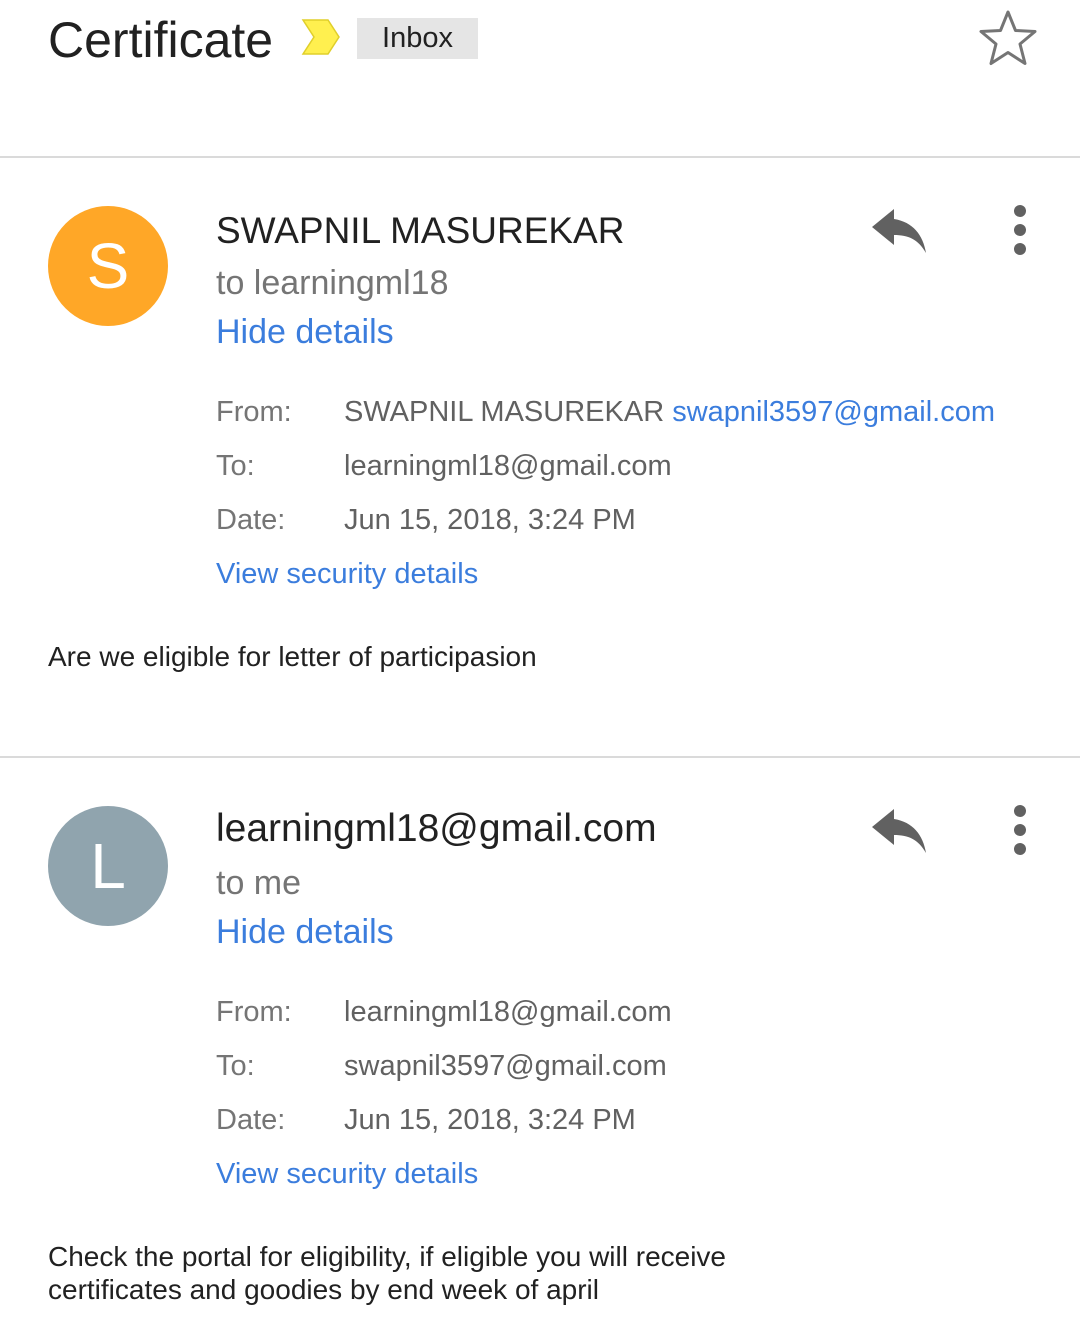 The image size is (1080, 1321). I want to click on sender-name: SWAPNIL MASUREKAR, so click(420, 230).